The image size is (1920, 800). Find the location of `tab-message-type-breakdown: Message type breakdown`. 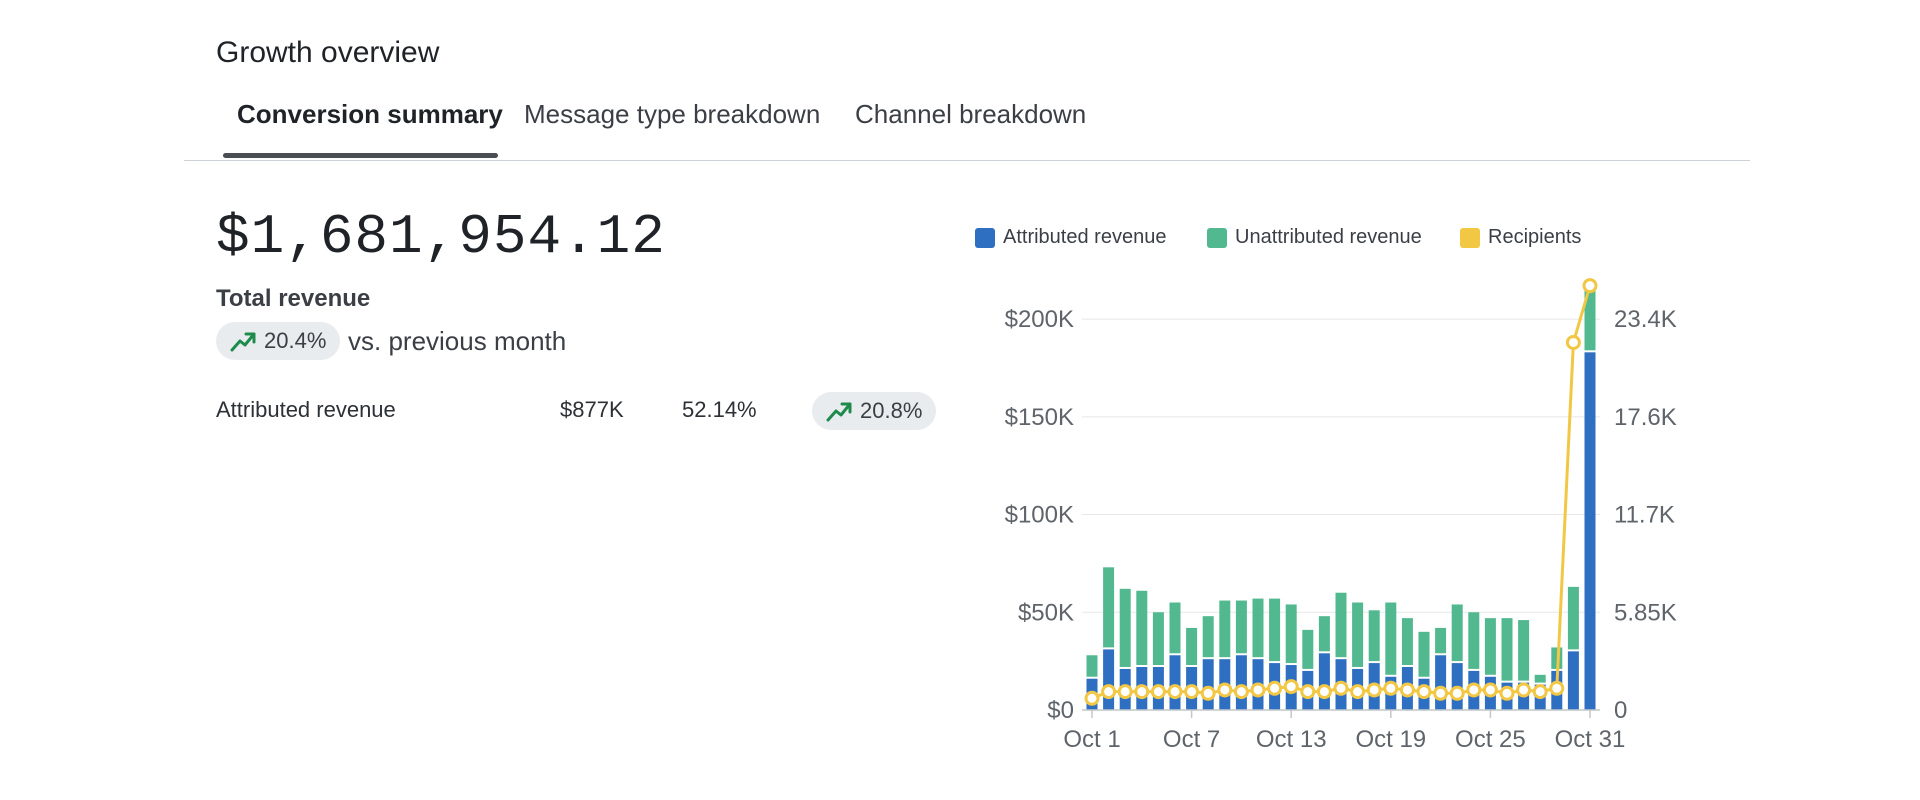

tab-message-type-breakdown: Message type breakdown is located at coordinates (672, 128).